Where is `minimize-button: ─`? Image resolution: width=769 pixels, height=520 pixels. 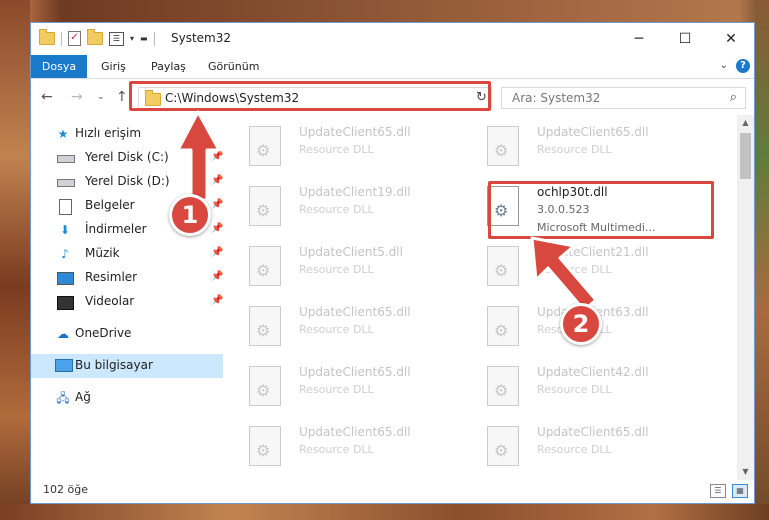
minimize-button: ─ is located at coordinates (639, 39).